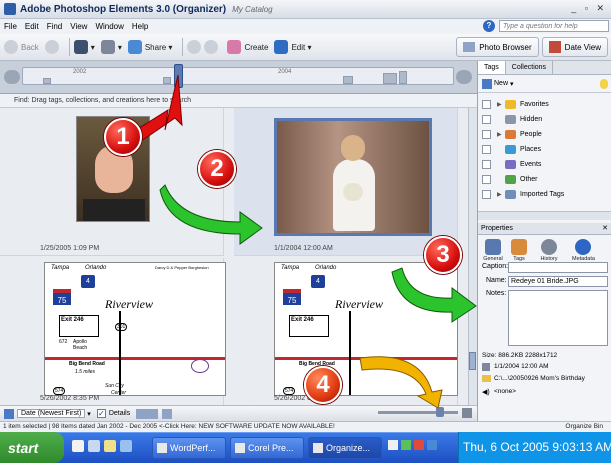  Describe the element at coordinates (123, 137) in the screenshot. I see `step-badge-1: 1` at that location.